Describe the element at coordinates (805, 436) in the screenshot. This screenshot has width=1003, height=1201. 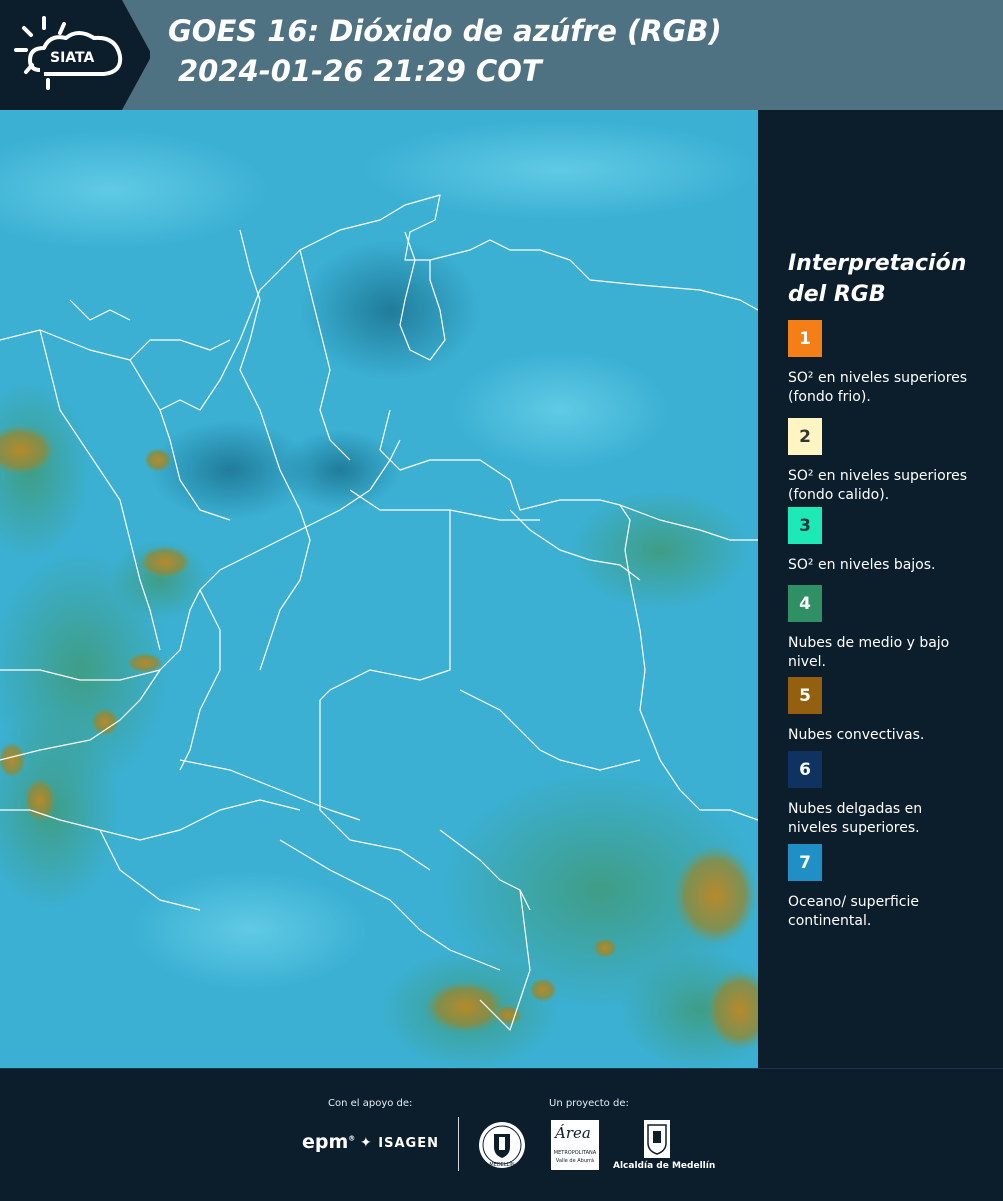
I see `legend-swatch: 2` at that location.